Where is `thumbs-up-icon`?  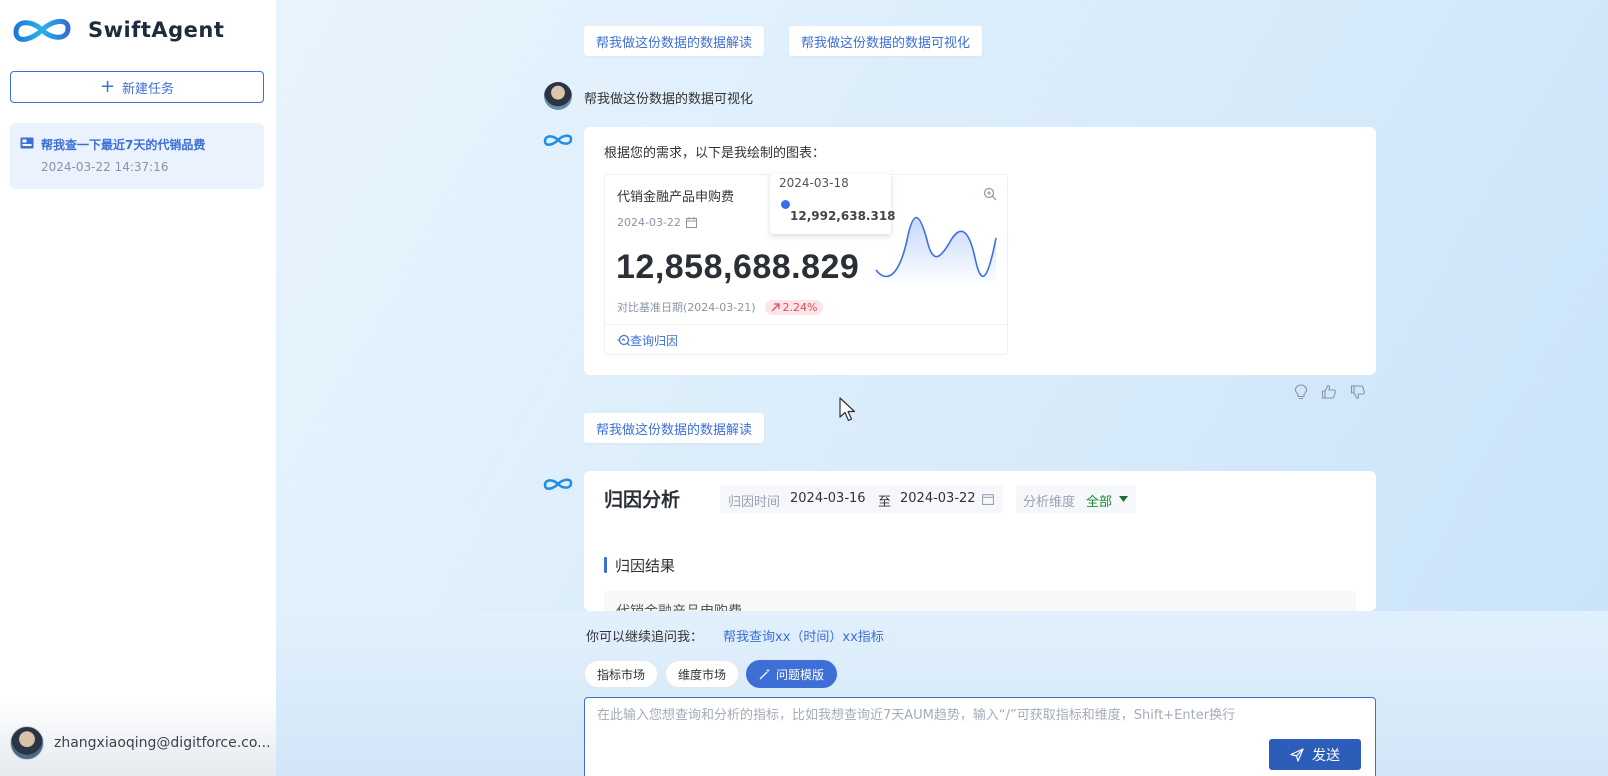
thumbs-up-icon is located at coordinates (1329, 394).